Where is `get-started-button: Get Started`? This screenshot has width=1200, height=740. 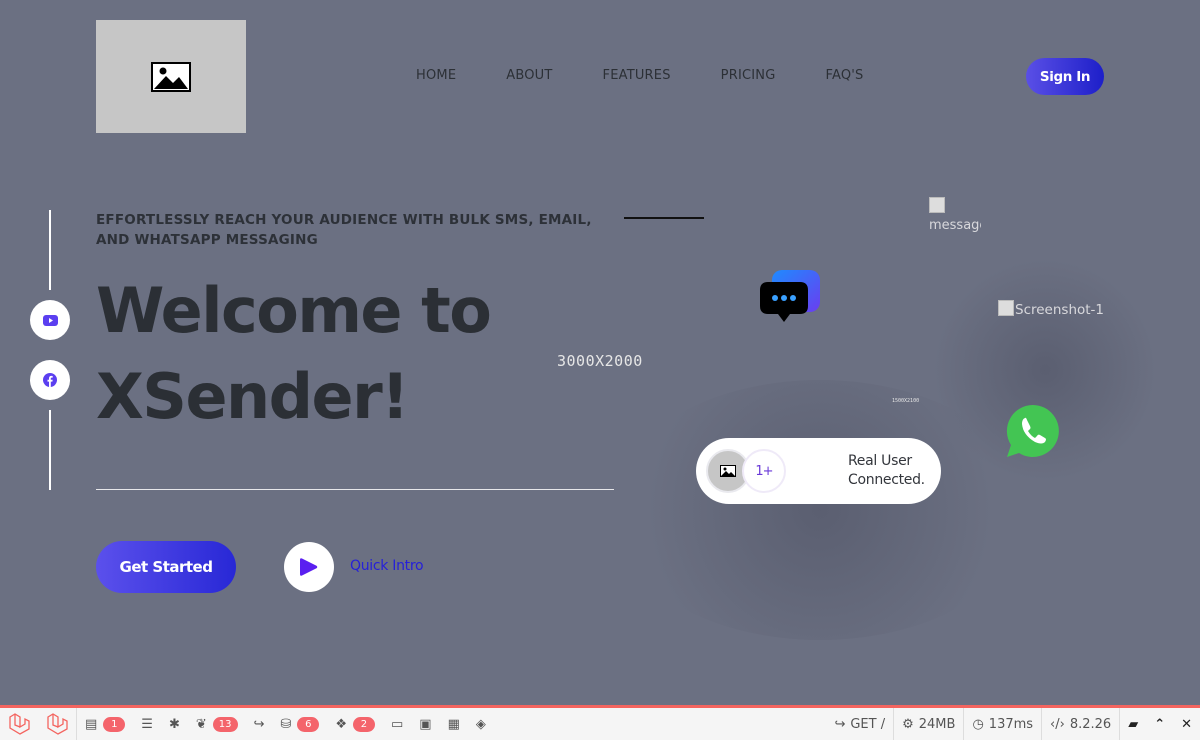 get-started-button: Get Started is located at coordinates (166, 567).